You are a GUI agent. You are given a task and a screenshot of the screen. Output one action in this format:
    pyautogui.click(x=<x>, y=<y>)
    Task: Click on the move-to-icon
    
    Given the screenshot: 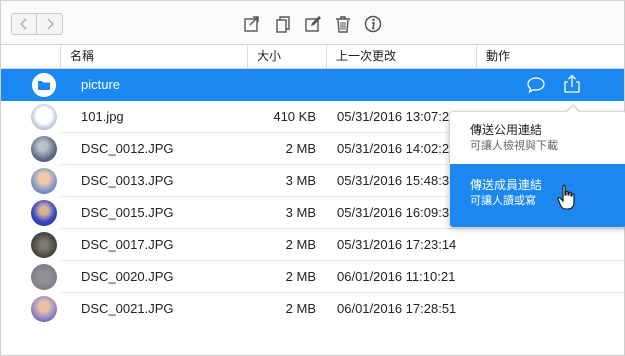 What is the action you would take?
    pyautogui.click(x=251, y=24)
    